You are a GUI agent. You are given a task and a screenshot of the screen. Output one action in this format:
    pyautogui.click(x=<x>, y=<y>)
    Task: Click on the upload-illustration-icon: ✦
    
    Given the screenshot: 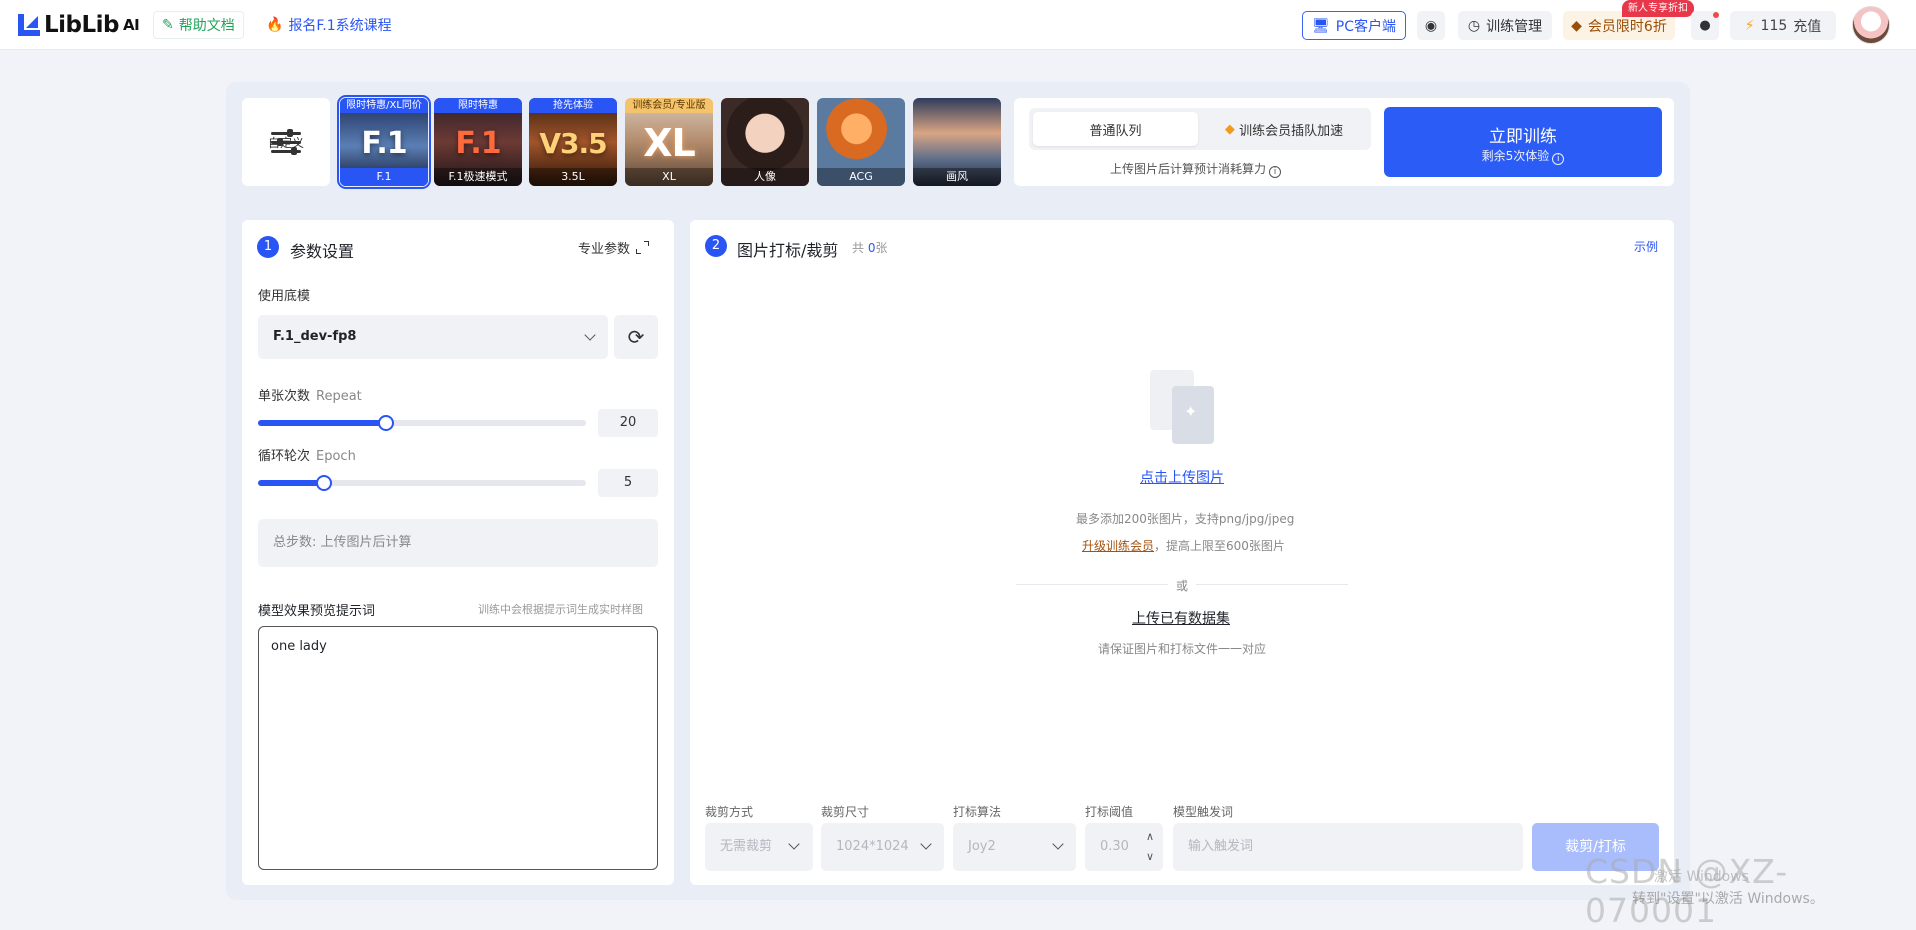 What is the action you would take?
    pyautogui.click(x=1184, y=408)
    